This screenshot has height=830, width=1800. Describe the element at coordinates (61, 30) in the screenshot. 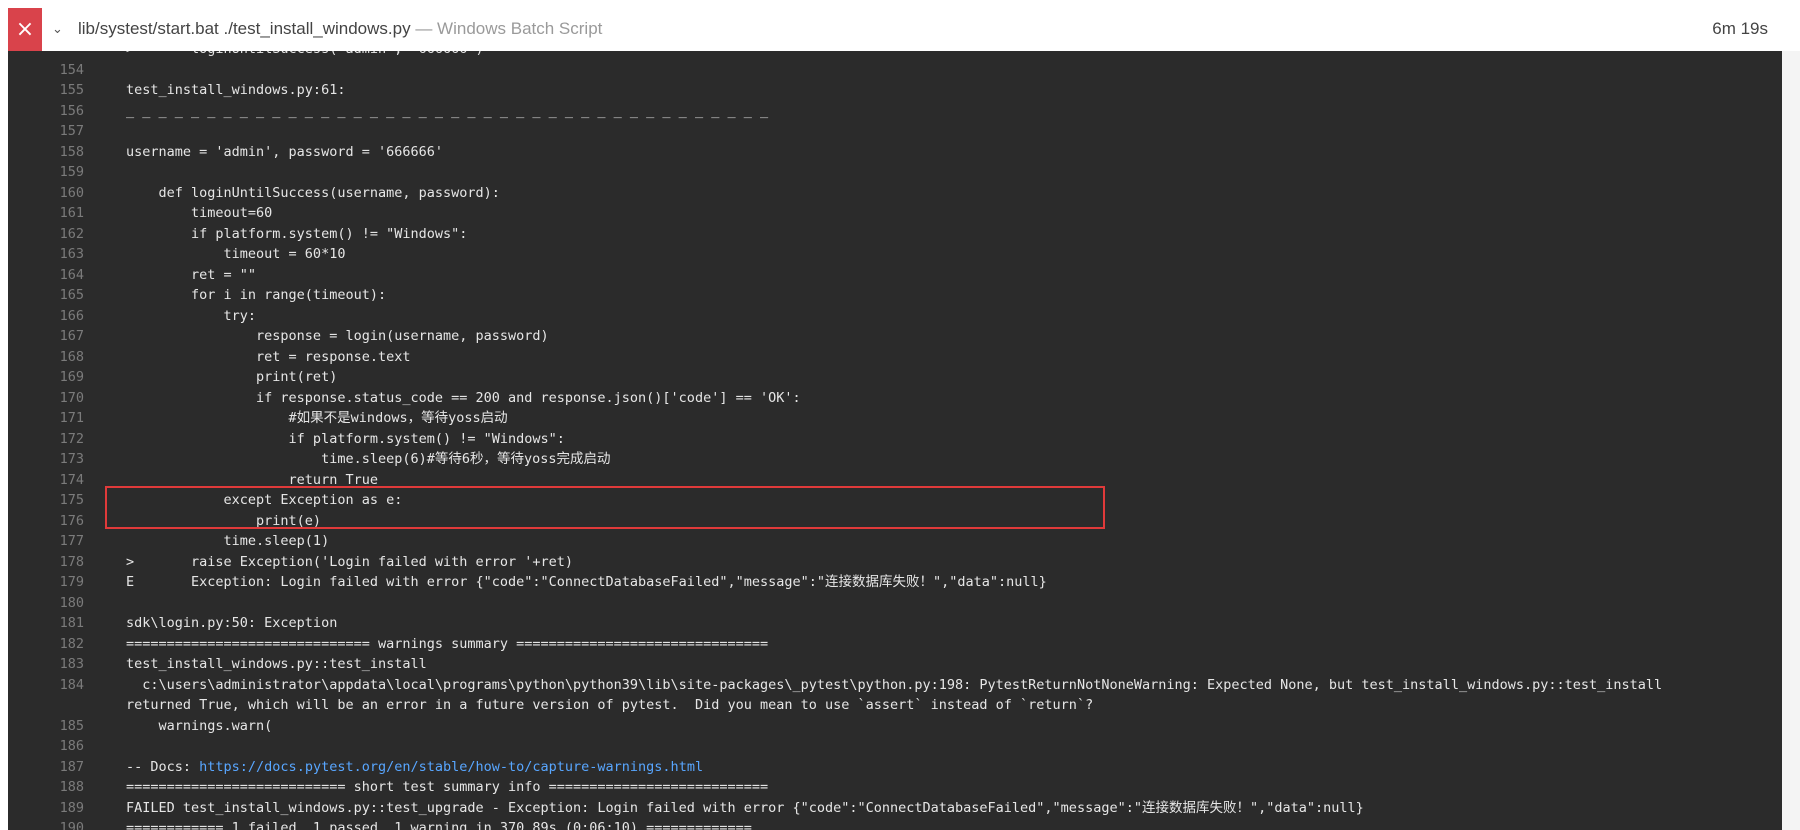

I see `chevron-down-icon: ⌄` at that location.